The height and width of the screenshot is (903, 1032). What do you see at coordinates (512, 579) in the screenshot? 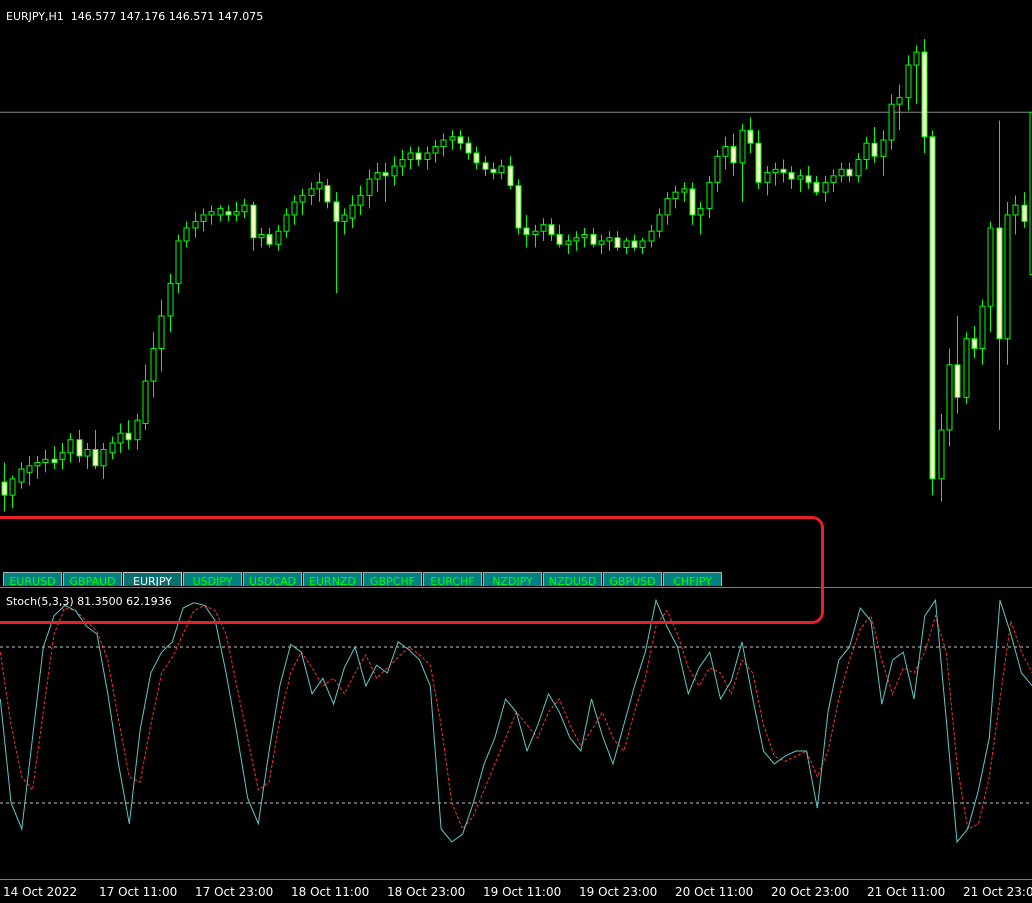
I see `symbol-button-nzdjpy: NZDJPY` at bounding box center [512, 579].